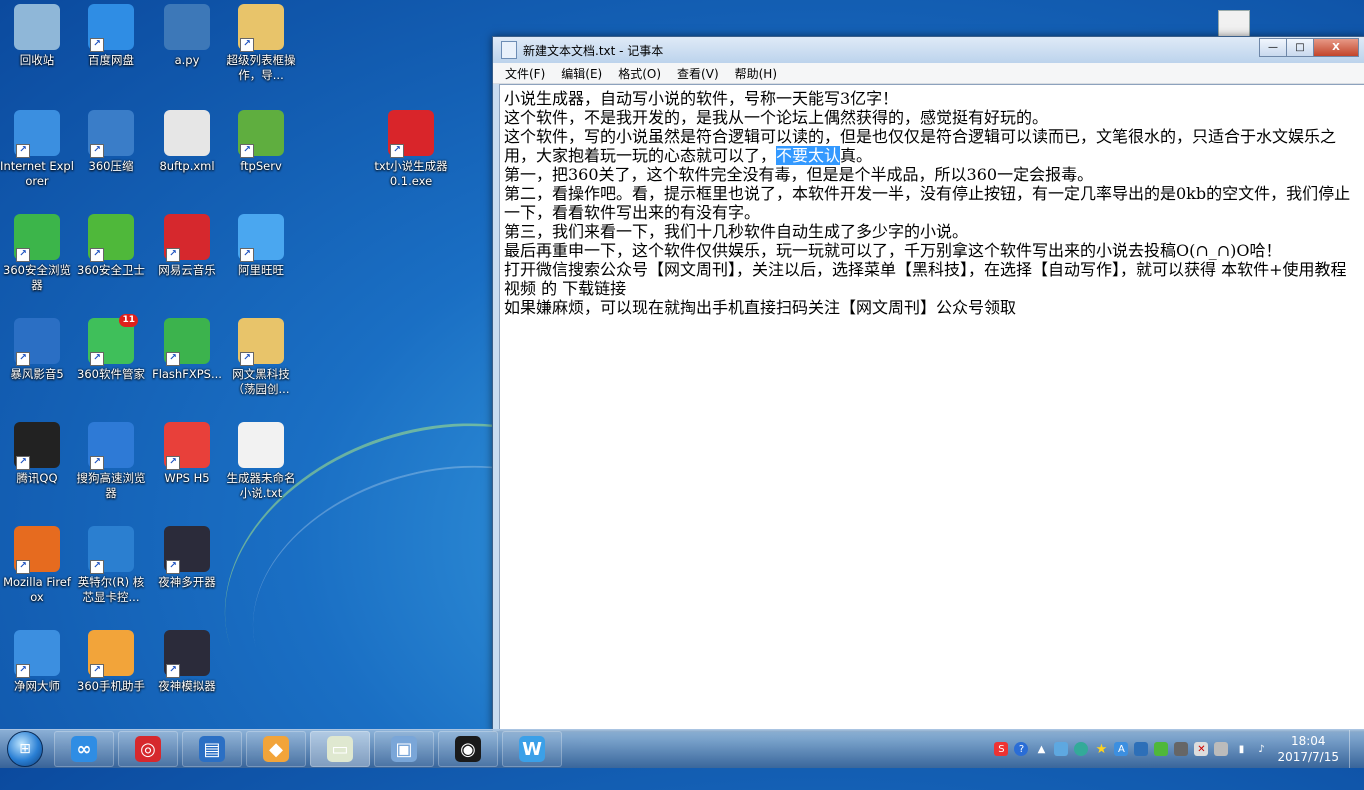  What do you see at coordinates (187, 142) in the screenshot?
I see `desktop-icon: 8uftp.xml` at bounding box center [187, 142].